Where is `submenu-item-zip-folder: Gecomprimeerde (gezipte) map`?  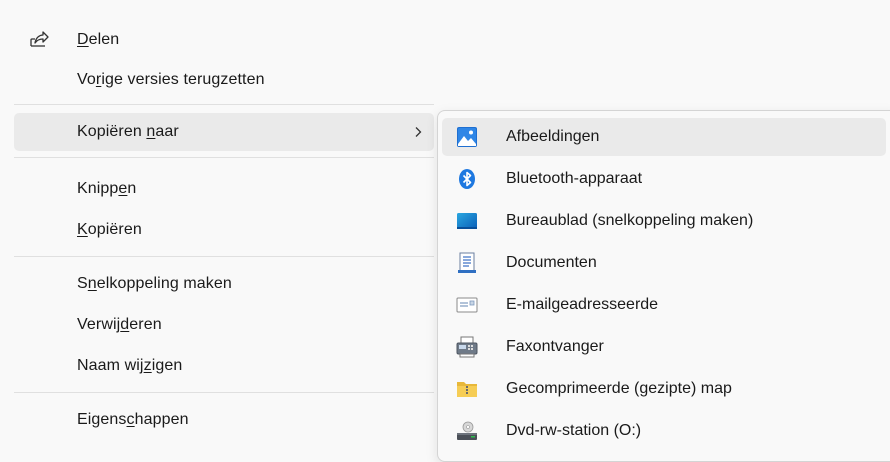 submenu-item-zip-folder: Gecomprimeerde (gezipte) map is located at coordinates (664, 389).